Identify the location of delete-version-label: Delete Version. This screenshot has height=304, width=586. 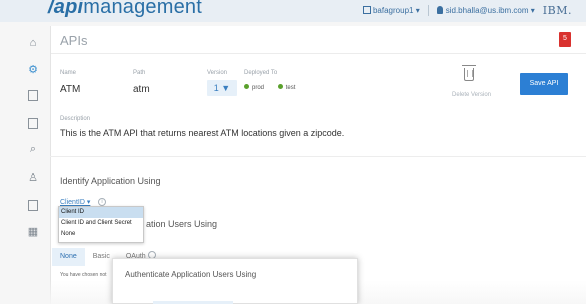
(471, 95).